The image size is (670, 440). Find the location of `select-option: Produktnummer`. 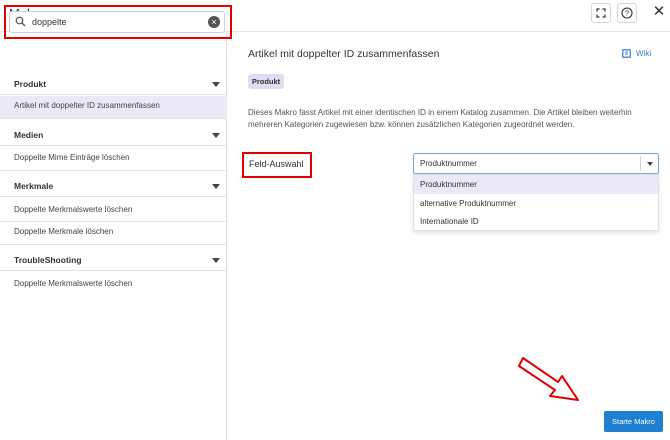

select-option: Produktnummer is located at coordinates (536, 184).